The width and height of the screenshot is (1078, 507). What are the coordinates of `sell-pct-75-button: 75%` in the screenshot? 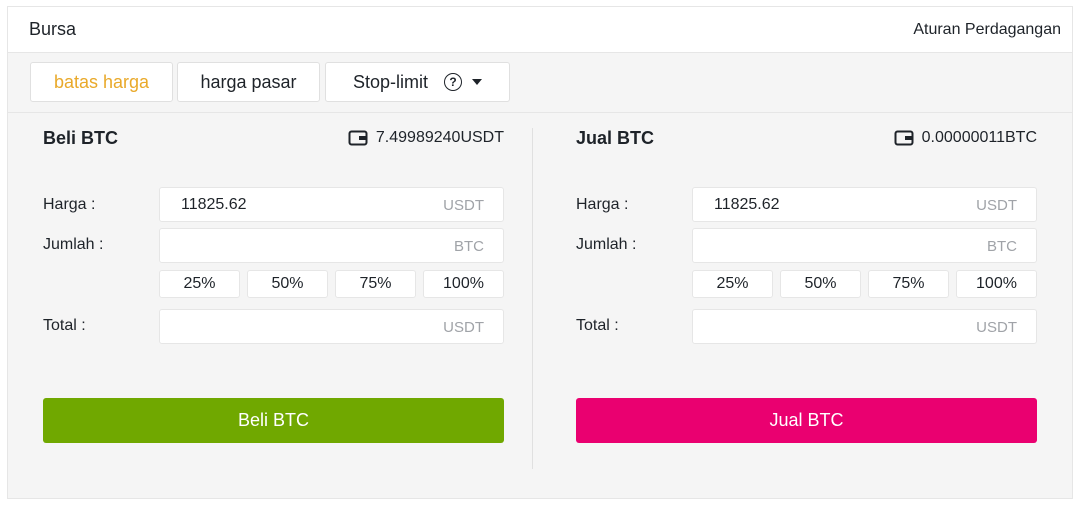 It's located at (908, 284).